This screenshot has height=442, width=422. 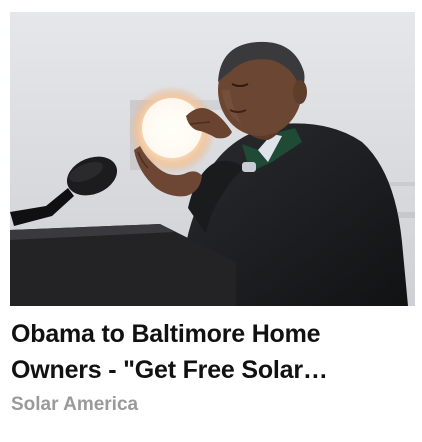 I want to click on ad-source-label: Solar America, so click(x=75, y=404).